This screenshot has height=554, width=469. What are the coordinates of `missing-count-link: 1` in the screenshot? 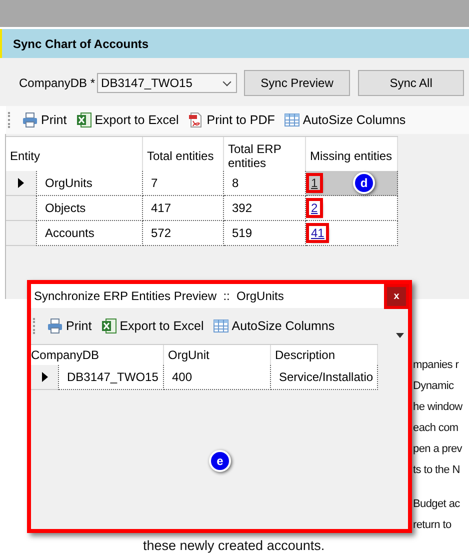 It's located at (314, 183).